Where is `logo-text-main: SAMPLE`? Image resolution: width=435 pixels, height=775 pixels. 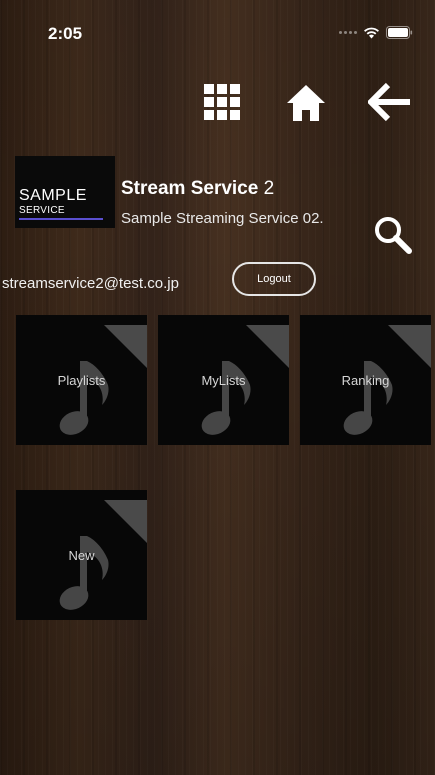 logo-text-main: SAMPLE is located at coordinates (53, 195).